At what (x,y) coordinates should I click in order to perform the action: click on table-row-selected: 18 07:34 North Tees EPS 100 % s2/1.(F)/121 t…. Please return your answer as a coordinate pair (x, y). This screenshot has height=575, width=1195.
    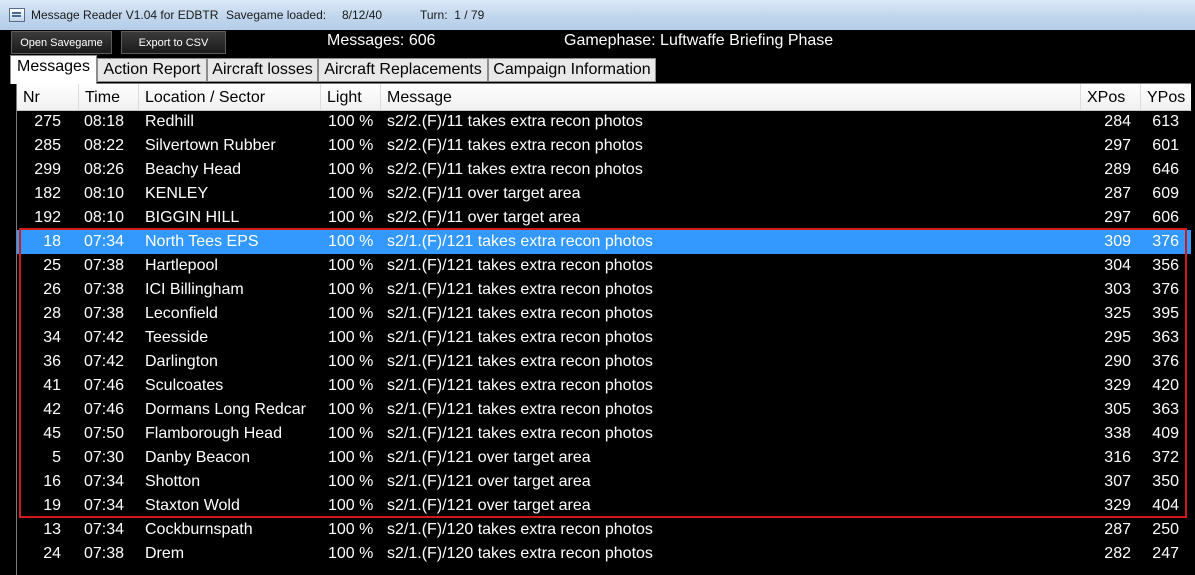
    Looking at the image, I should click on (604, 242).